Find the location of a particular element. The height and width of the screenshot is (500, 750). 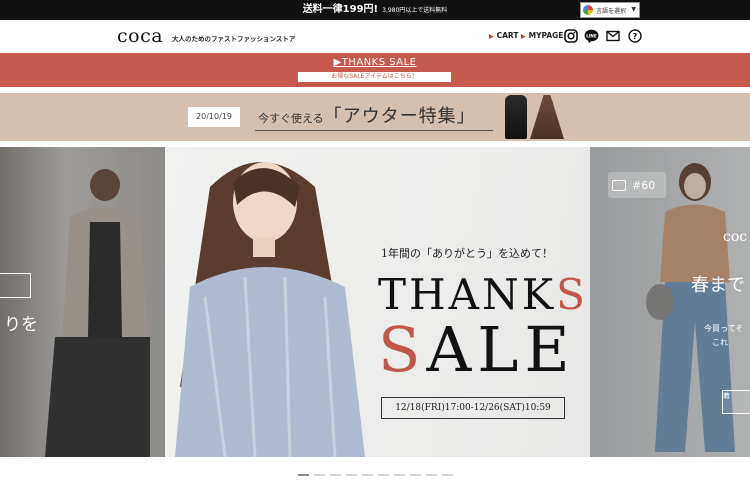

sale-headline-thanks-red: S is located at coordinates (572, 294).